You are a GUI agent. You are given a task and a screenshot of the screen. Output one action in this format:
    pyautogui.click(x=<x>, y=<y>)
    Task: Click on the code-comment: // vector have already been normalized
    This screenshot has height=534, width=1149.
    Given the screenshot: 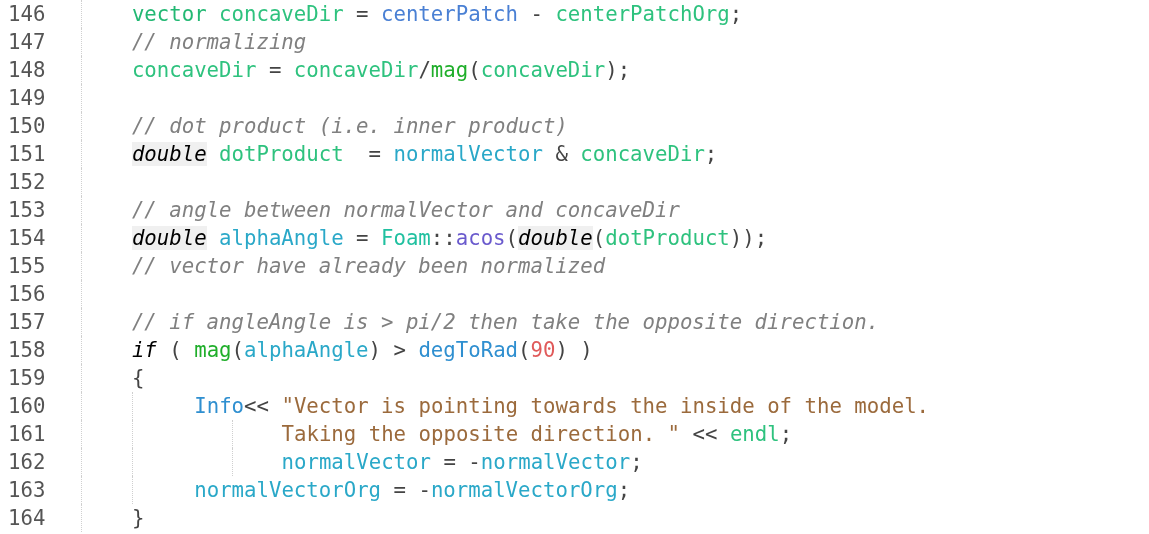 What is the action you would take?
    pyautogui.click(x=368, y=266)
    